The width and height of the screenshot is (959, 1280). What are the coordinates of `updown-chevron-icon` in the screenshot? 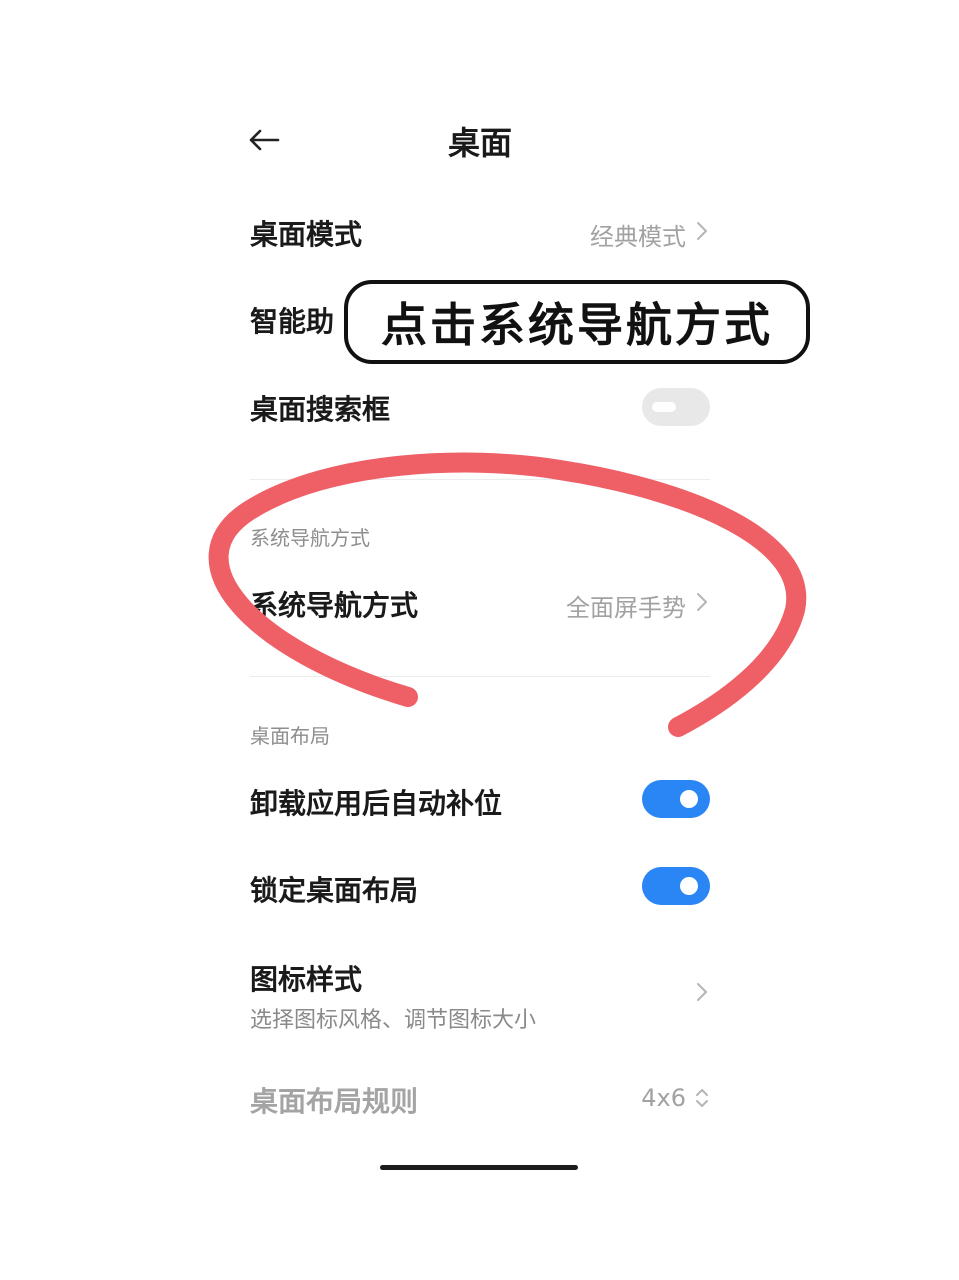 It's located at (702, 1098).